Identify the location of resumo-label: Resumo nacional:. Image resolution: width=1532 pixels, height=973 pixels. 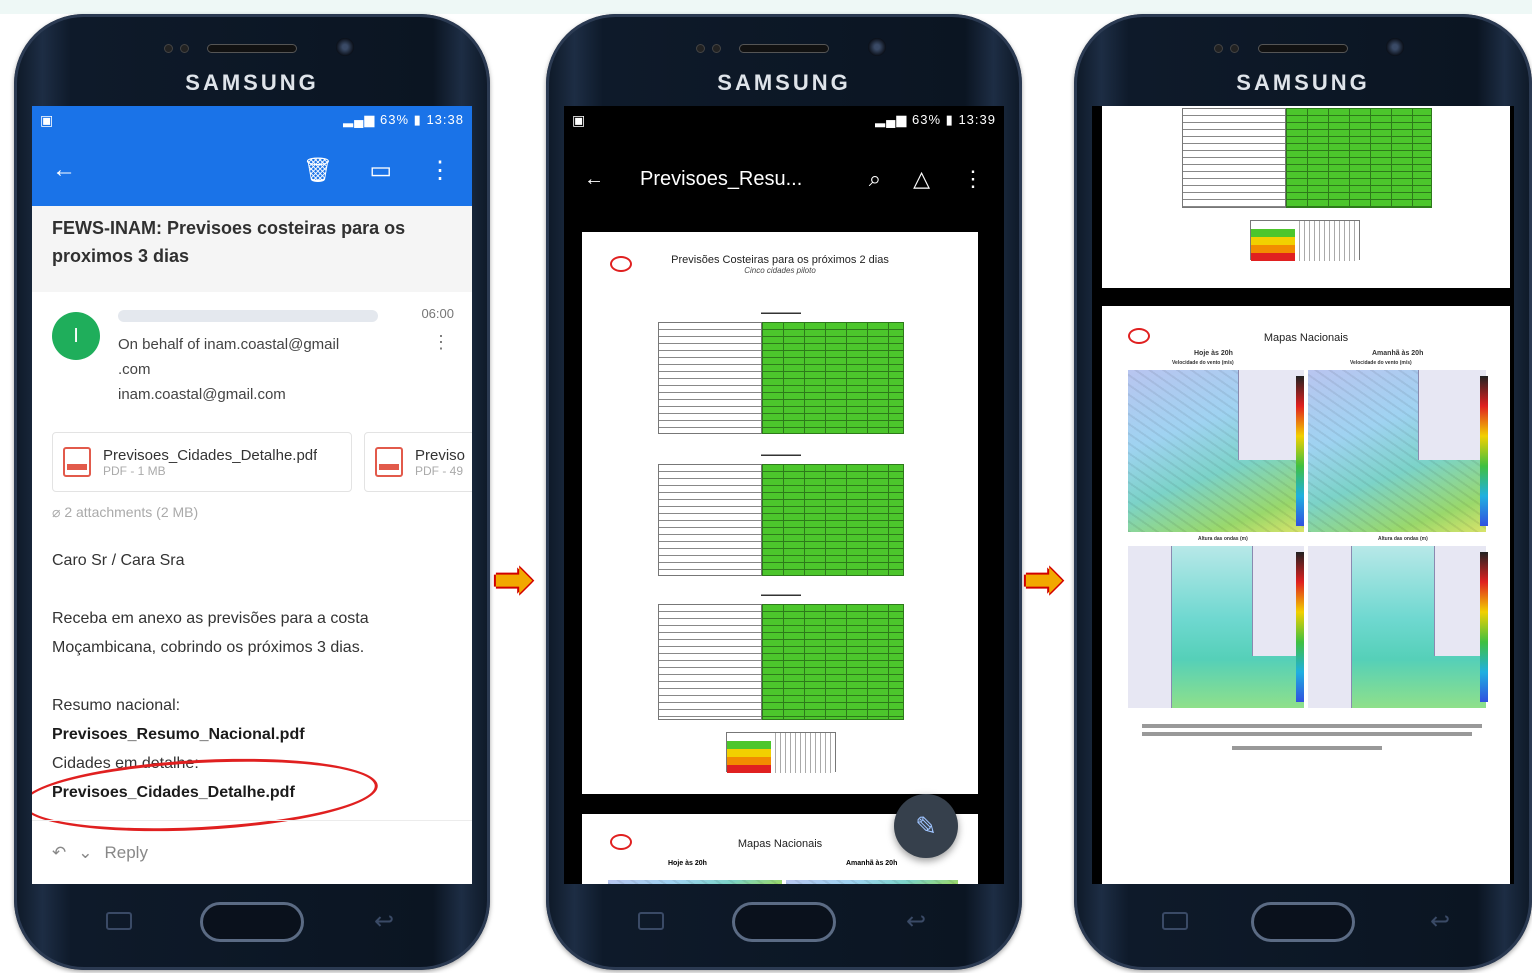
(116, 705).